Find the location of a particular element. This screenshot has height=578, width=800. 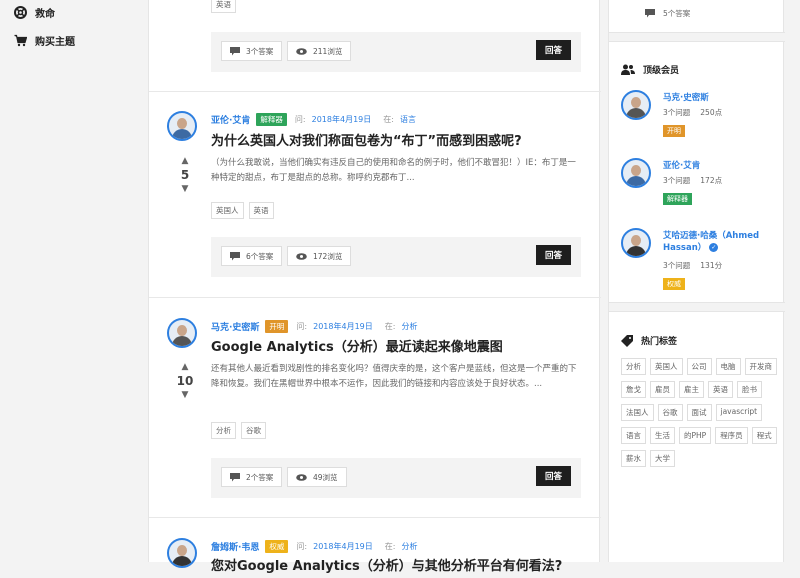

vote-widget: ▲ 10 ▼ is located at coordinates (185, 381).